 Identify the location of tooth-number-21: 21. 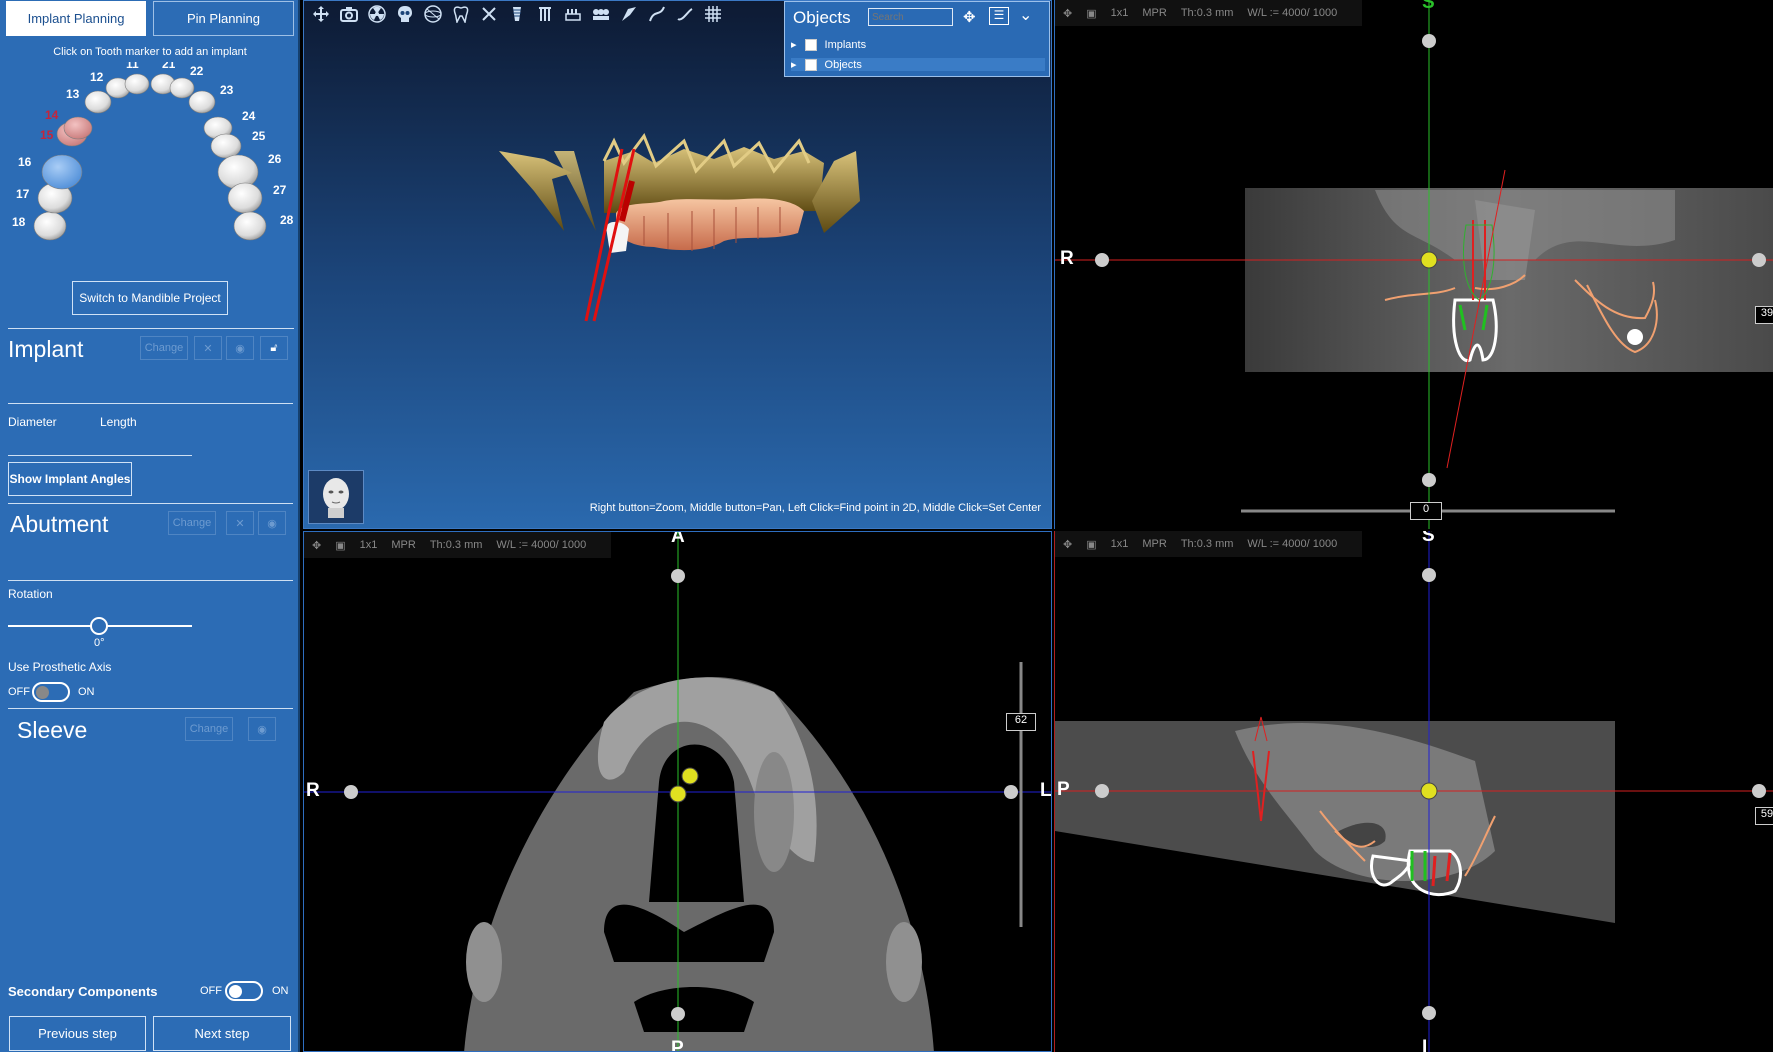
(169, 66).